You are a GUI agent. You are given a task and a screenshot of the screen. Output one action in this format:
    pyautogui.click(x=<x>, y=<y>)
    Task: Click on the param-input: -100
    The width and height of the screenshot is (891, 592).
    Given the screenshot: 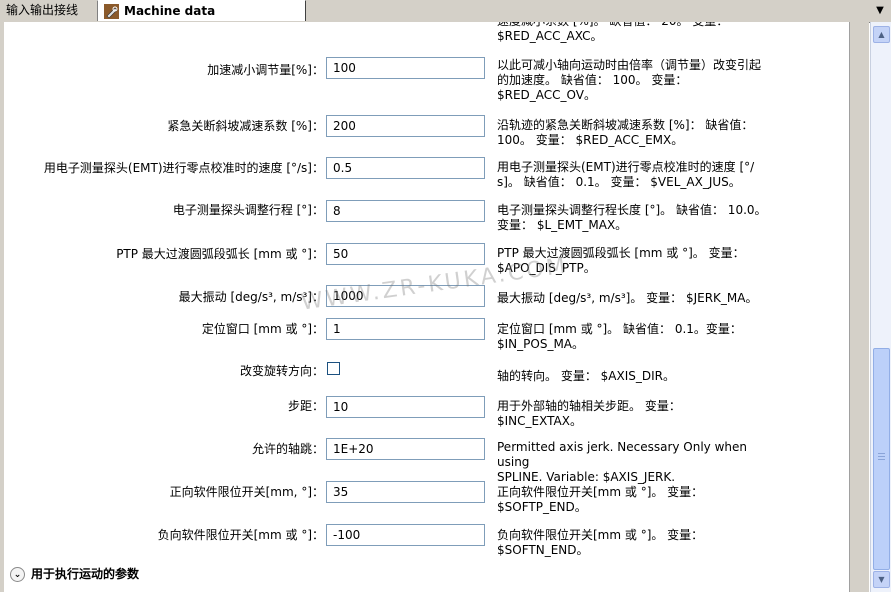 What is the action you would take?
    pyautogui.click(x=405, y=535)
    